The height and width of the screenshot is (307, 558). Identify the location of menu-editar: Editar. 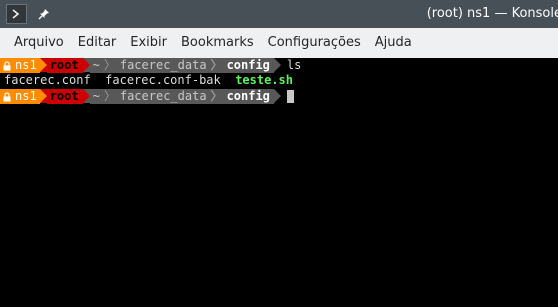
(97, 43).